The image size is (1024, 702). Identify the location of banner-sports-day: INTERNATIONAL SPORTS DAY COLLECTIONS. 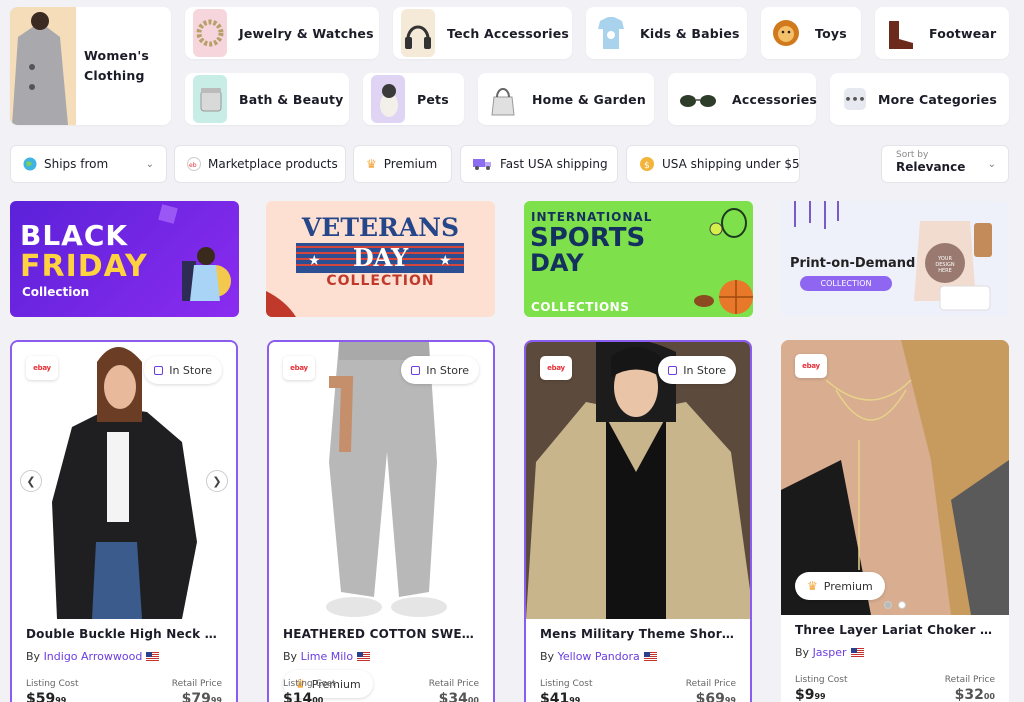
(638, 259).